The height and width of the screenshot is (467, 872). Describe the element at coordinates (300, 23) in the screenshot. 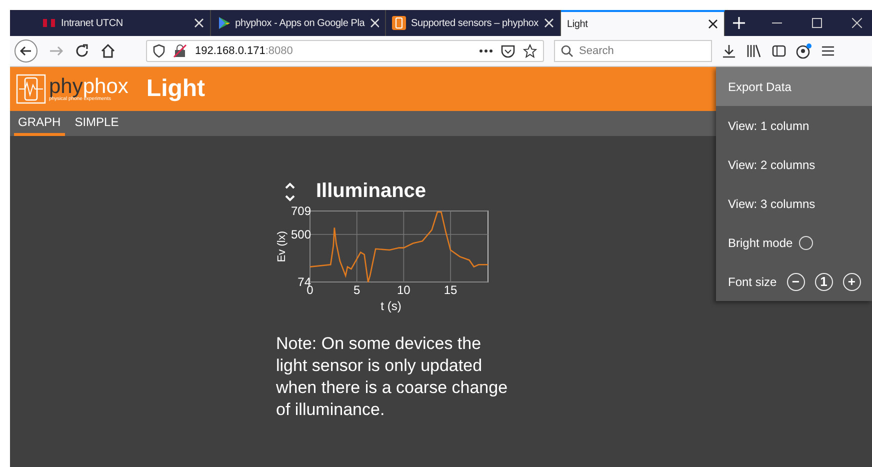

I see `tab-title: phyphox - Apps on Google Pla` at that location.